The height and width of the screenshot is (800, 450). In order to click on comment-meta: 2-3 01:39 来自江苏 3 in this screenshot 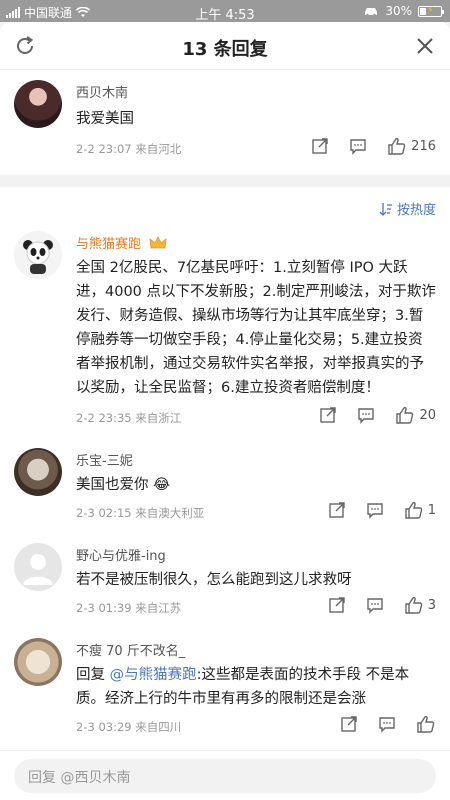, I will do `click(256, 608)`.